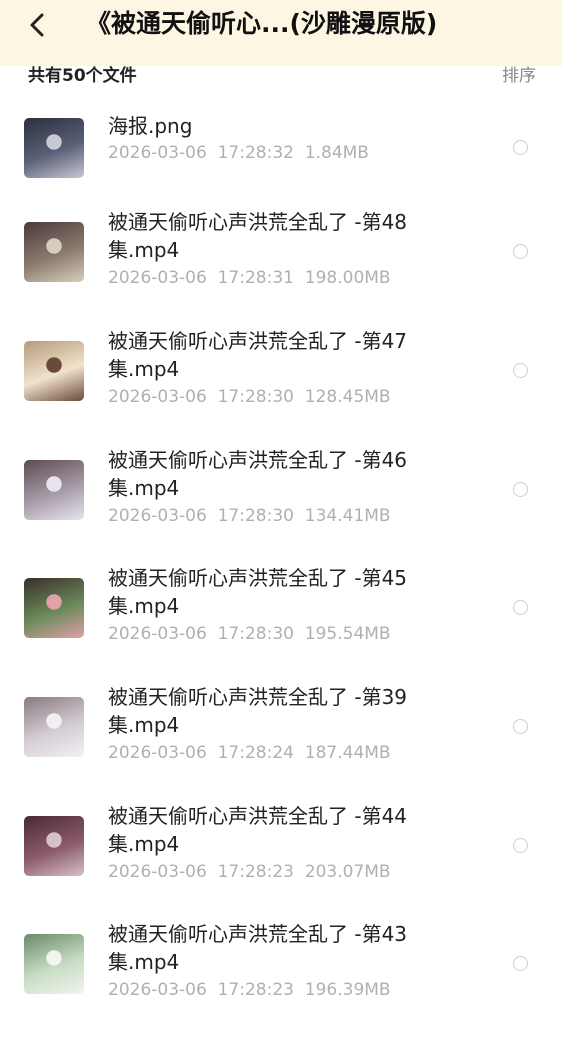  What do you see at coordinates (258, 816) in the screenshot?
I see `file-name: 被通天偷听心声洪荒全乱了 -第44` at bounding box center [258, 816].